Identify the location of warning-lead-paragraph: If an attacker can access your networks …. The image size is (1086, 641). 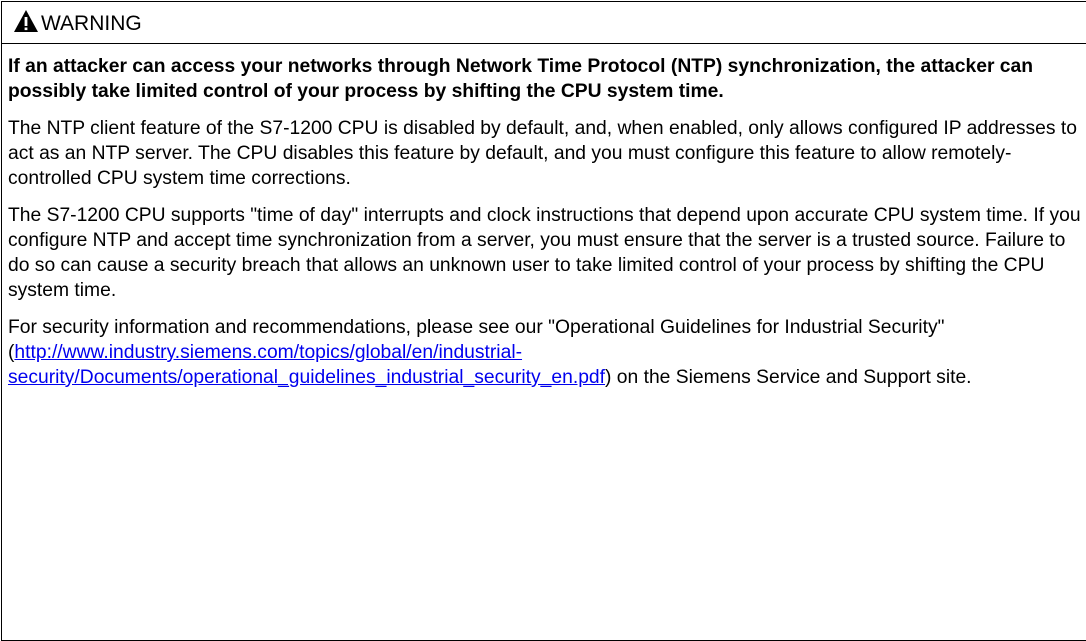
(521, 79).